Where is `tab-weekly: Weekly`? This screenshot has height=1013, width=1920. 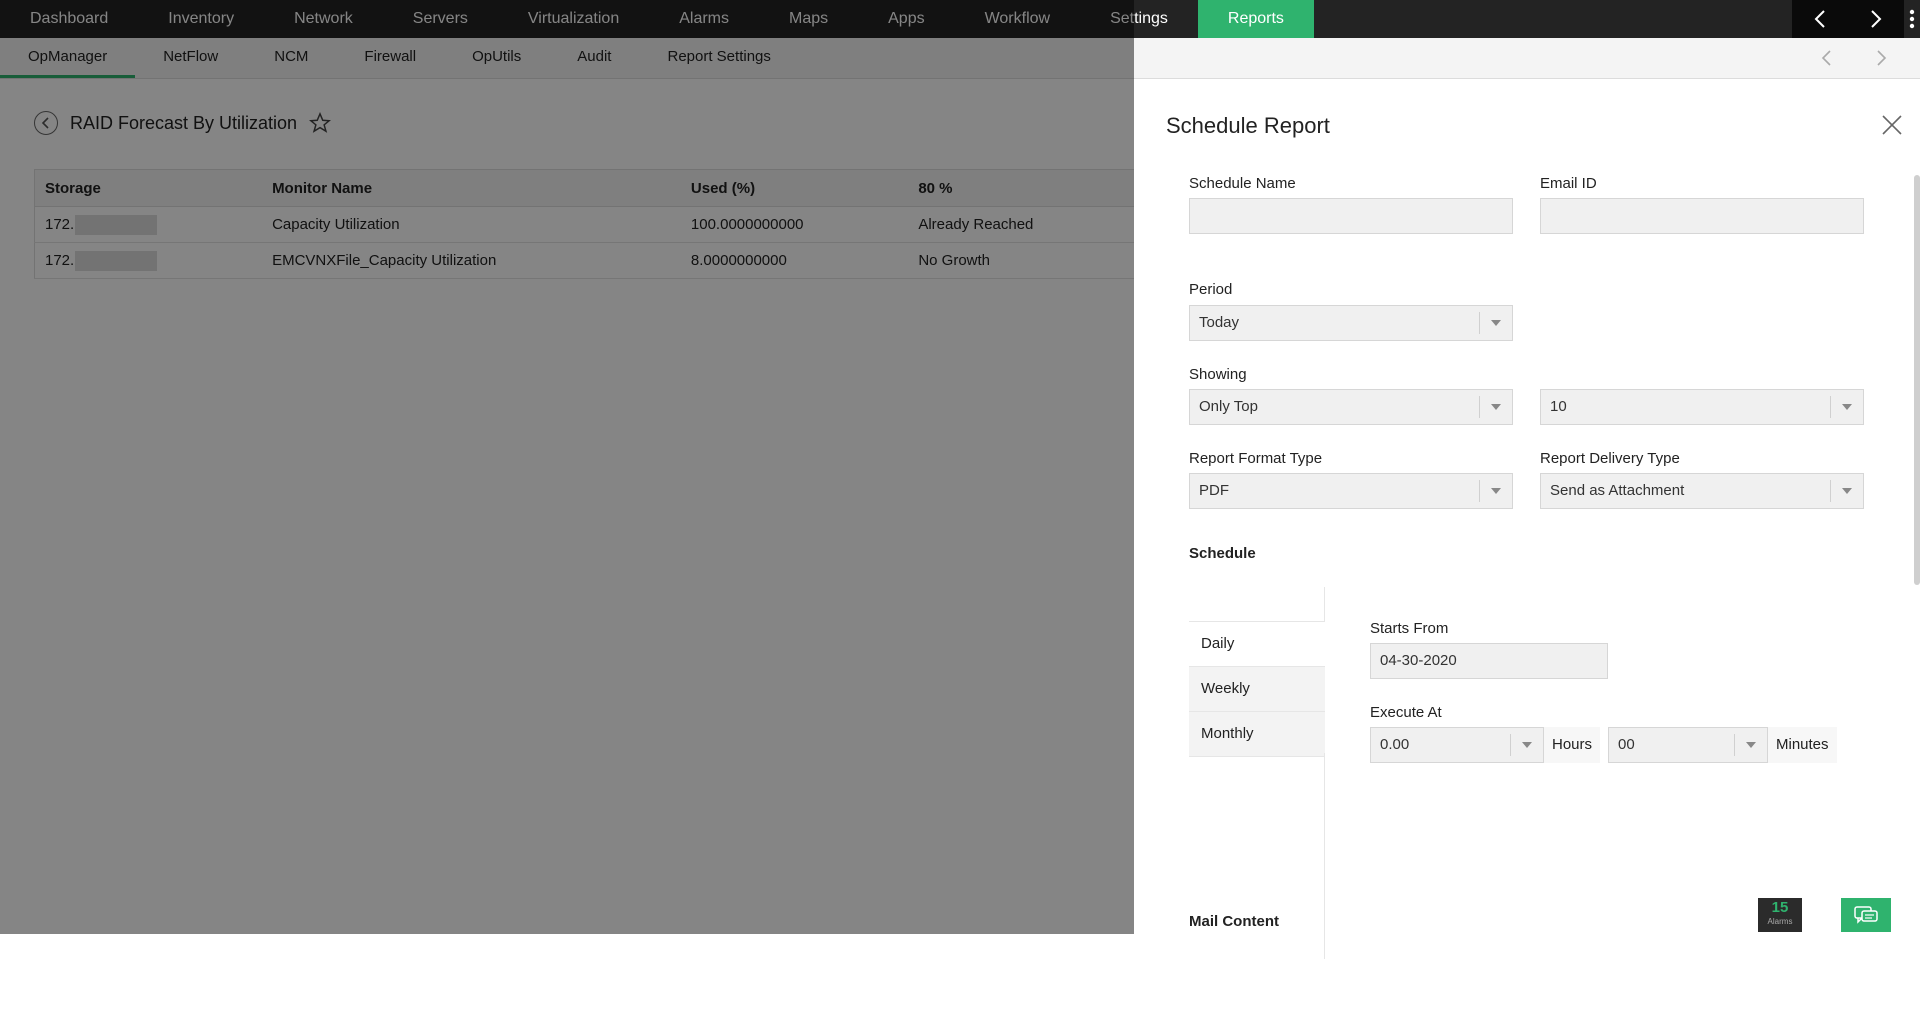 tab-weekly: Weekly is located at coordinates (1257, 689).